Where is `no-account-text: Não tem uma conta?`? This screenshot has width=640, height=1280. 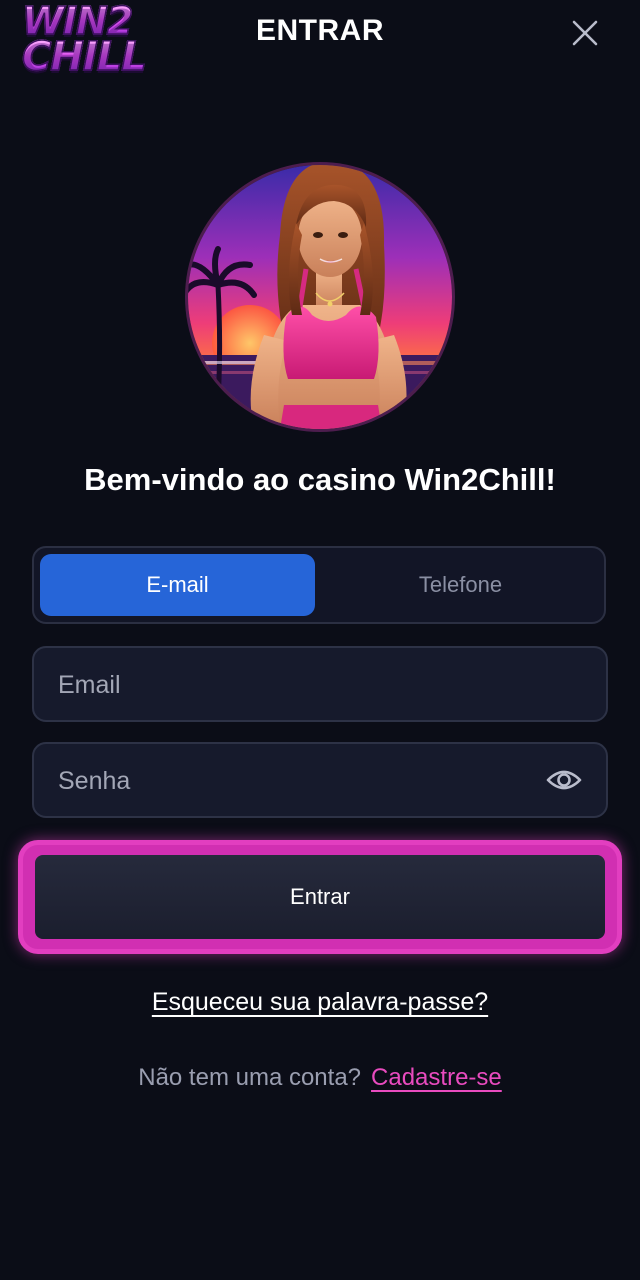 no-account-text: Não tem uma conta? is located at coordinates (250, 1077).